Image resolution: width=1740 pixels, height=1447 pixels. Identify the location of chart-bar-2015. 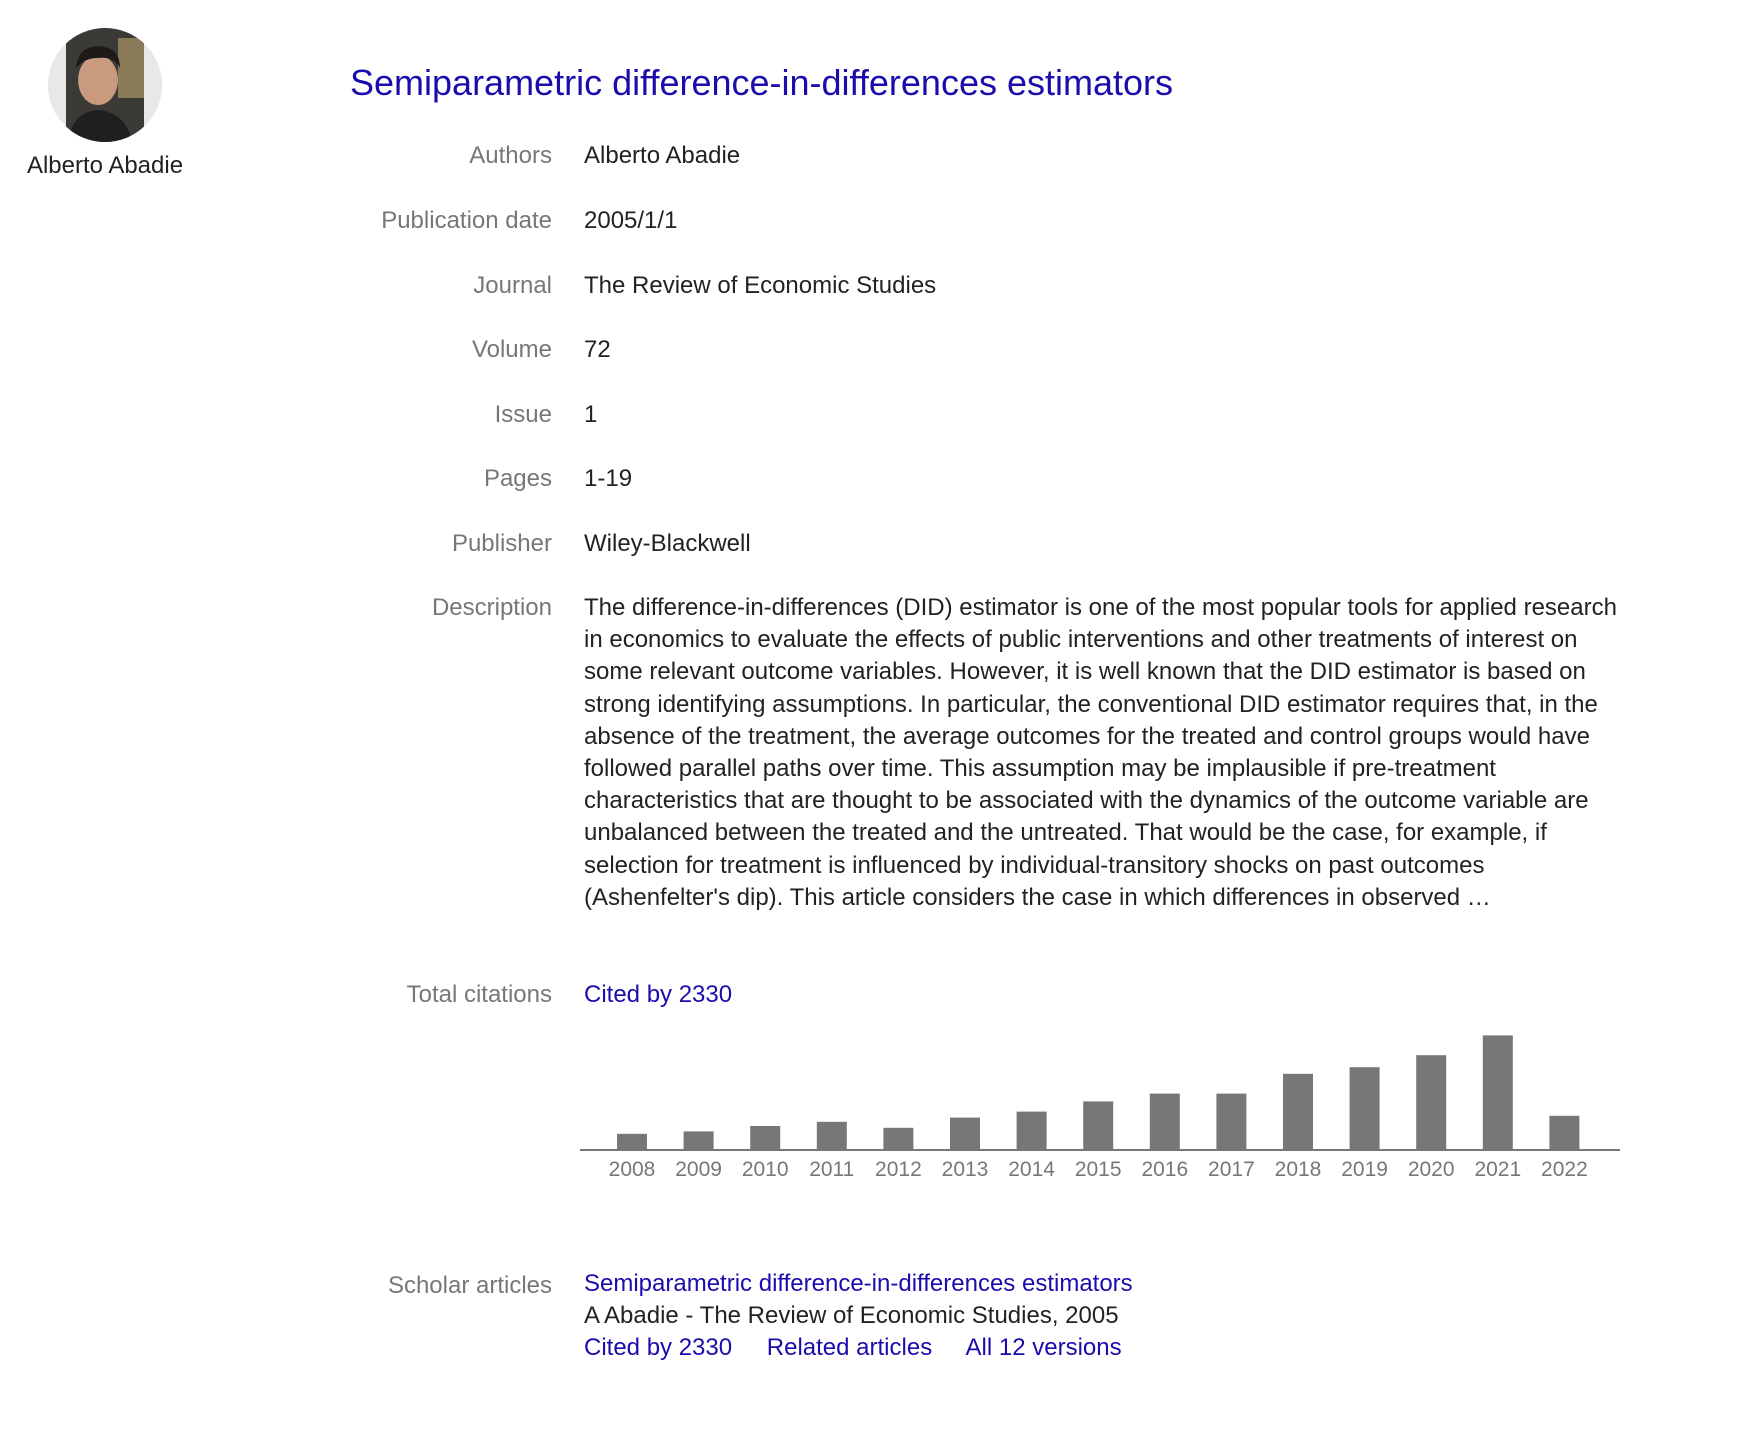
(1098, 1125).